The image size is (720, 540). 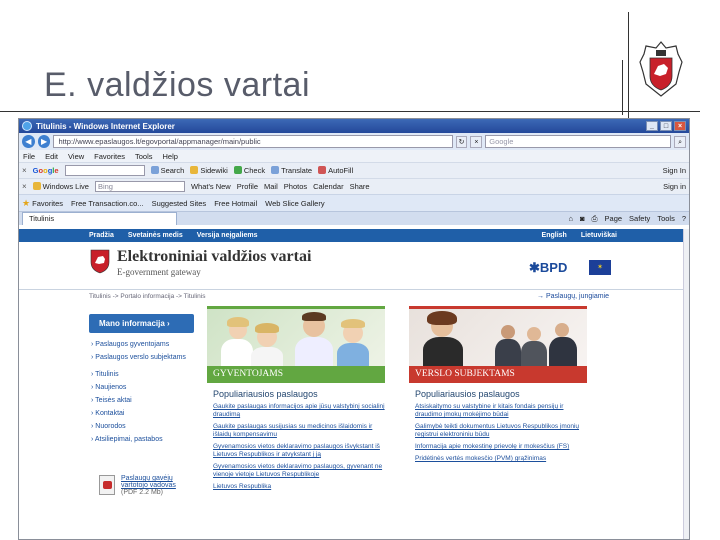 What do you see at coordinates (570, 219) in the screenshot?
I see `home-icon: ⌂` at bounding box center [570, 219].